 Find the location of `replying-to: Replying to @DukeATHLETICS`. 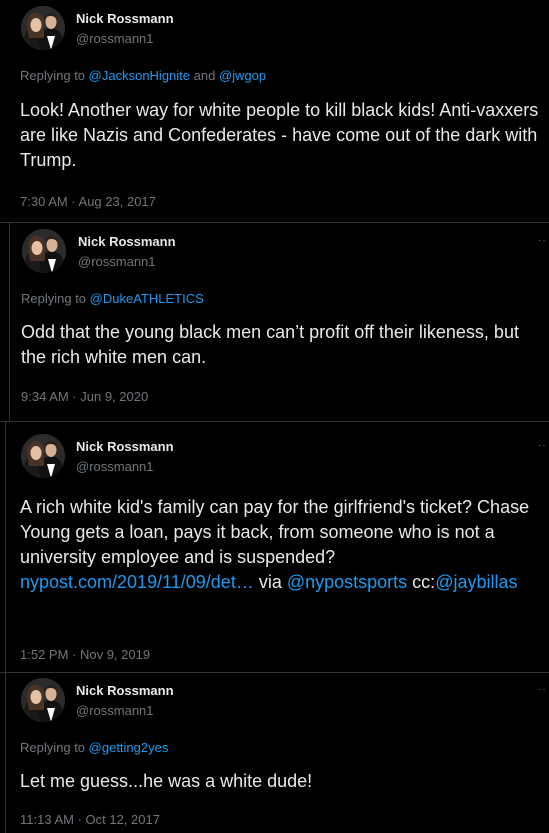

replying-to: Replying to @DukeATHLETICS is located at coordinates (112, 298).